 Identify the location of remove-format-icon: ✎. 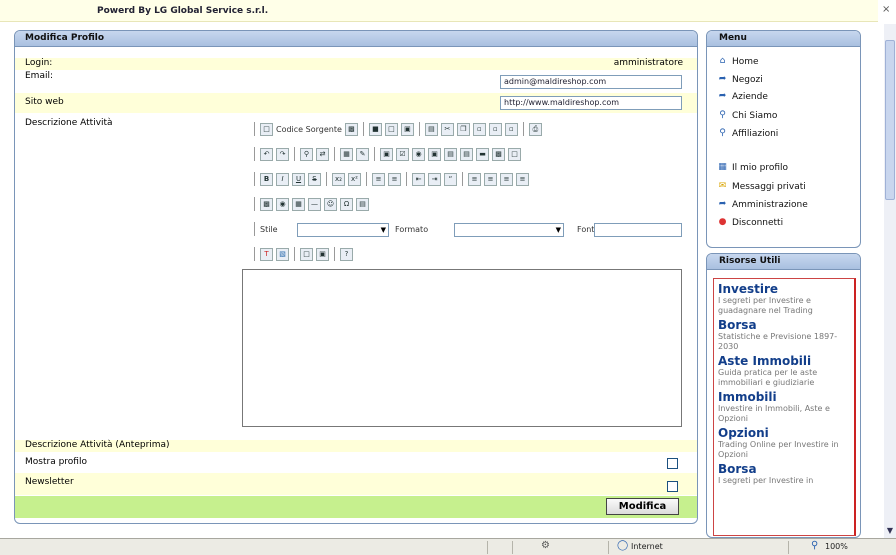
(362, 154).